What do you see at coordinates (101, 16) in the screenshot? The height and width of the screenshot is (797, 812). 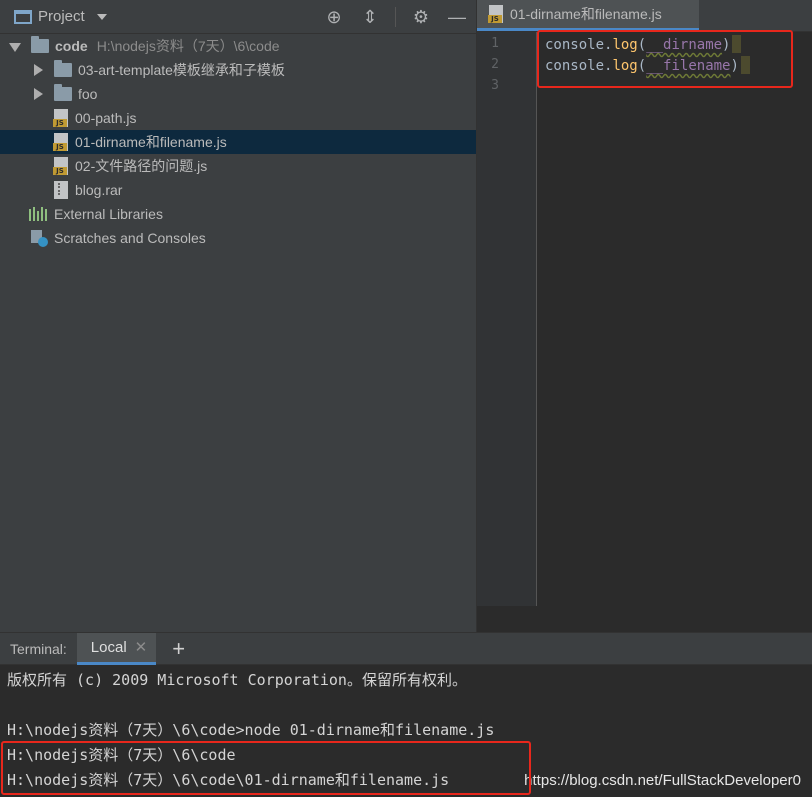 I see `chevron-down-icon` at bounding box center [101, 16].